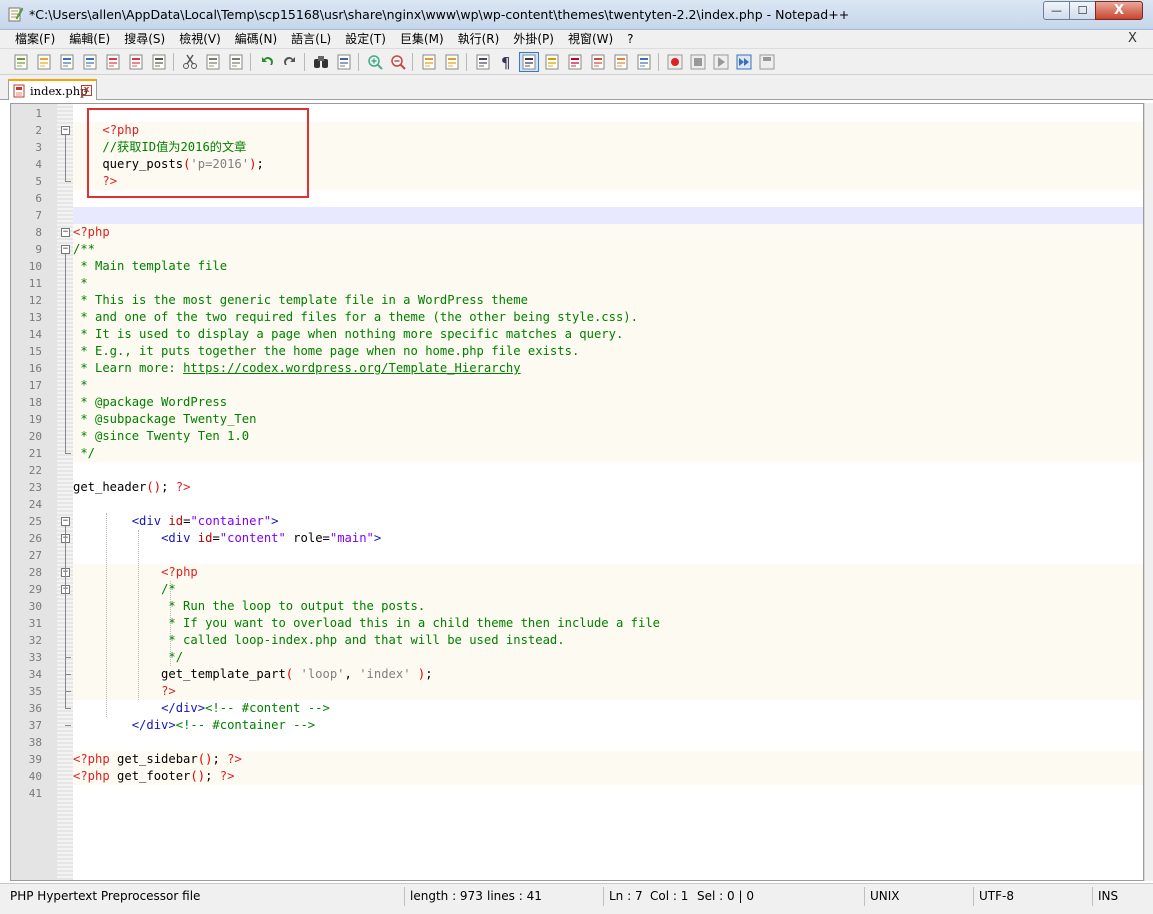 This screenshot has width=1153, height=914. I want to click on code-line: //获取ID值为2016的文章, so click(159, 147).